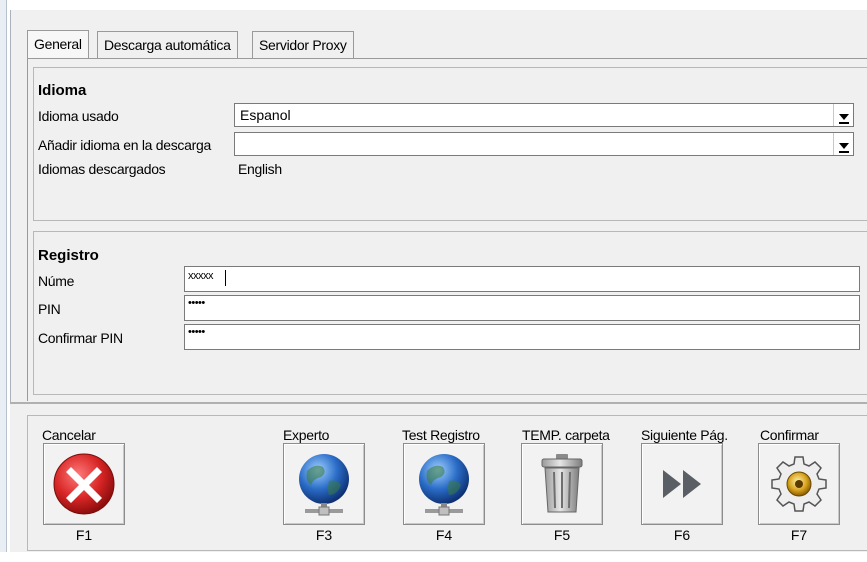  Describe the element at coordinates (78, 116) in the screenshot. I see `idioma-usado-label: Idioma usado` at that location.